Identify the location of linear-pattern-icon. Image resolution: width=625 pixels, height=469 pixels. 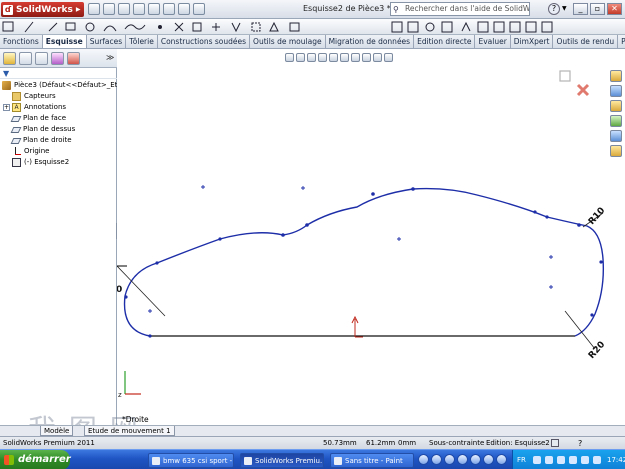
(447, 27).